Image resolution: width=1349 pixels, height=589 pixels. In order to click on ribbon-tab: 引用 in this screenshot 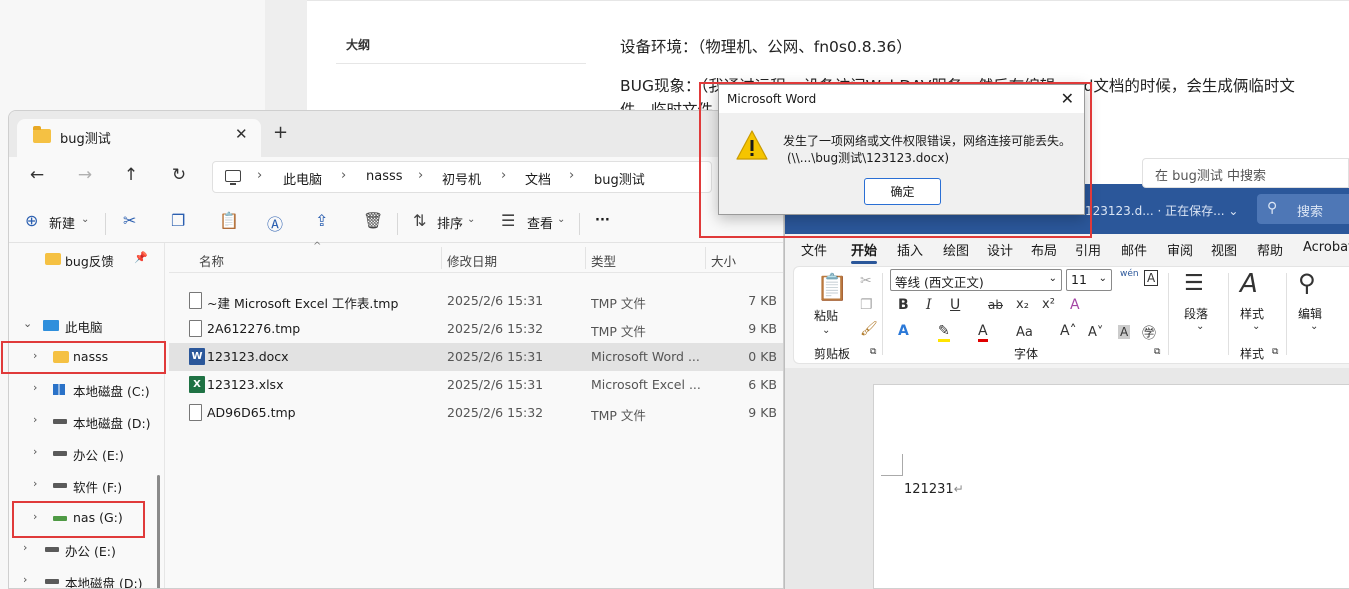, I will do `click(1088, 249)`.